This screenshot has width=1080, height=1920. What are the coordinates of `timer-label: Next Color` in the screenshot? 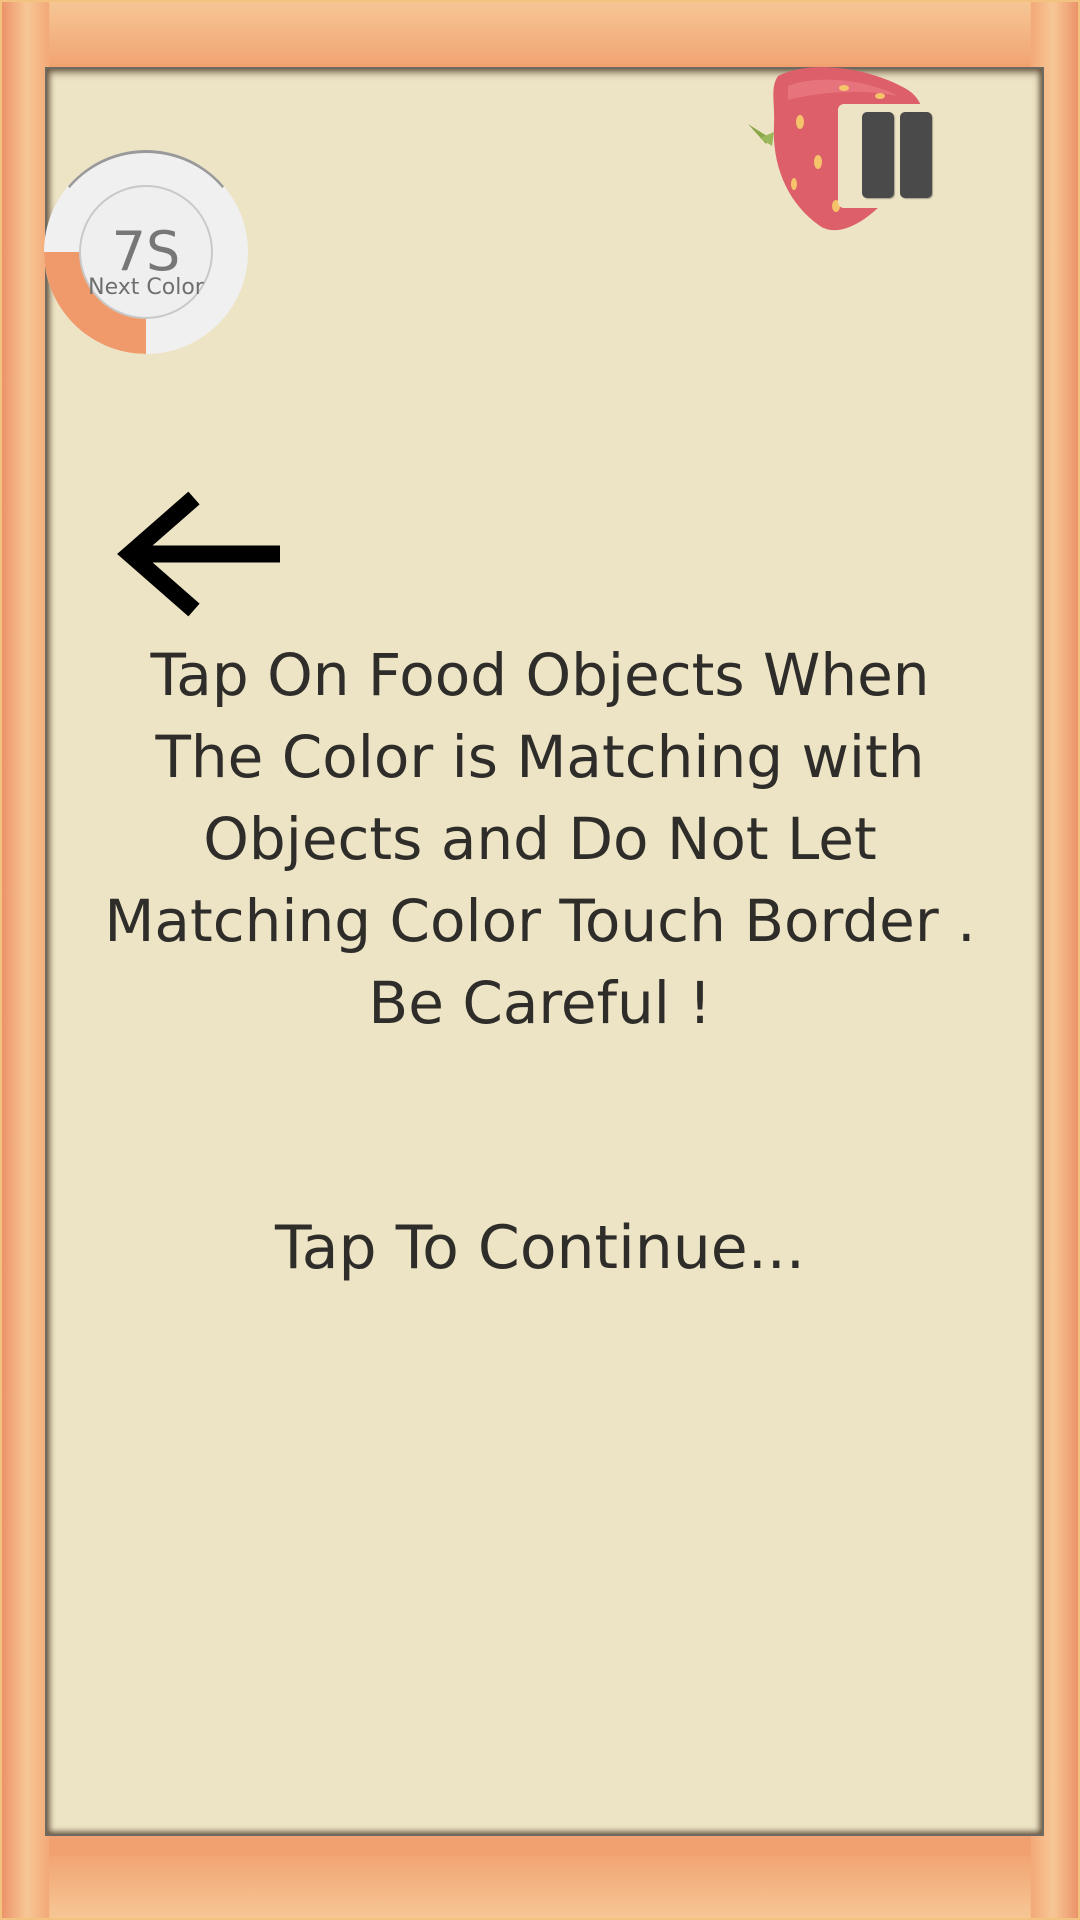 It's located at (146, 287).